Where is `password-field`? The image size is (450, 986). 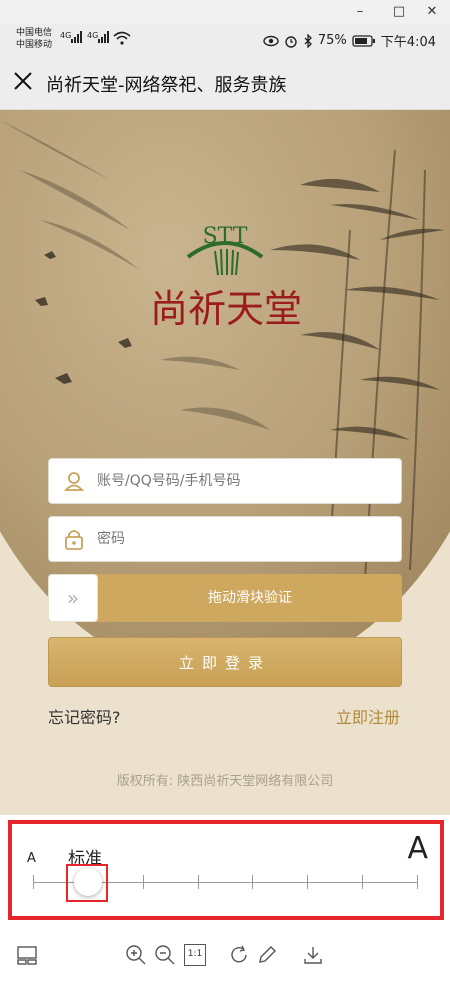
password-field is located at coordinates (225, 539).